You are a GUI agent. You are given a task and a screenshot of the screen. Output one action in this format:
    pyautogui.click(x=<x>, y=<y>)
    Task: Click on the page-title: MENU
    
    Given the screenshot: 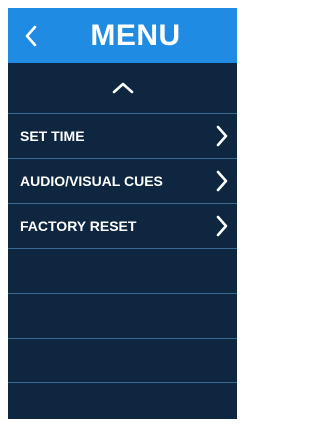 What is the action you would take?
    pyautogui.click(x=135, y=35)
    